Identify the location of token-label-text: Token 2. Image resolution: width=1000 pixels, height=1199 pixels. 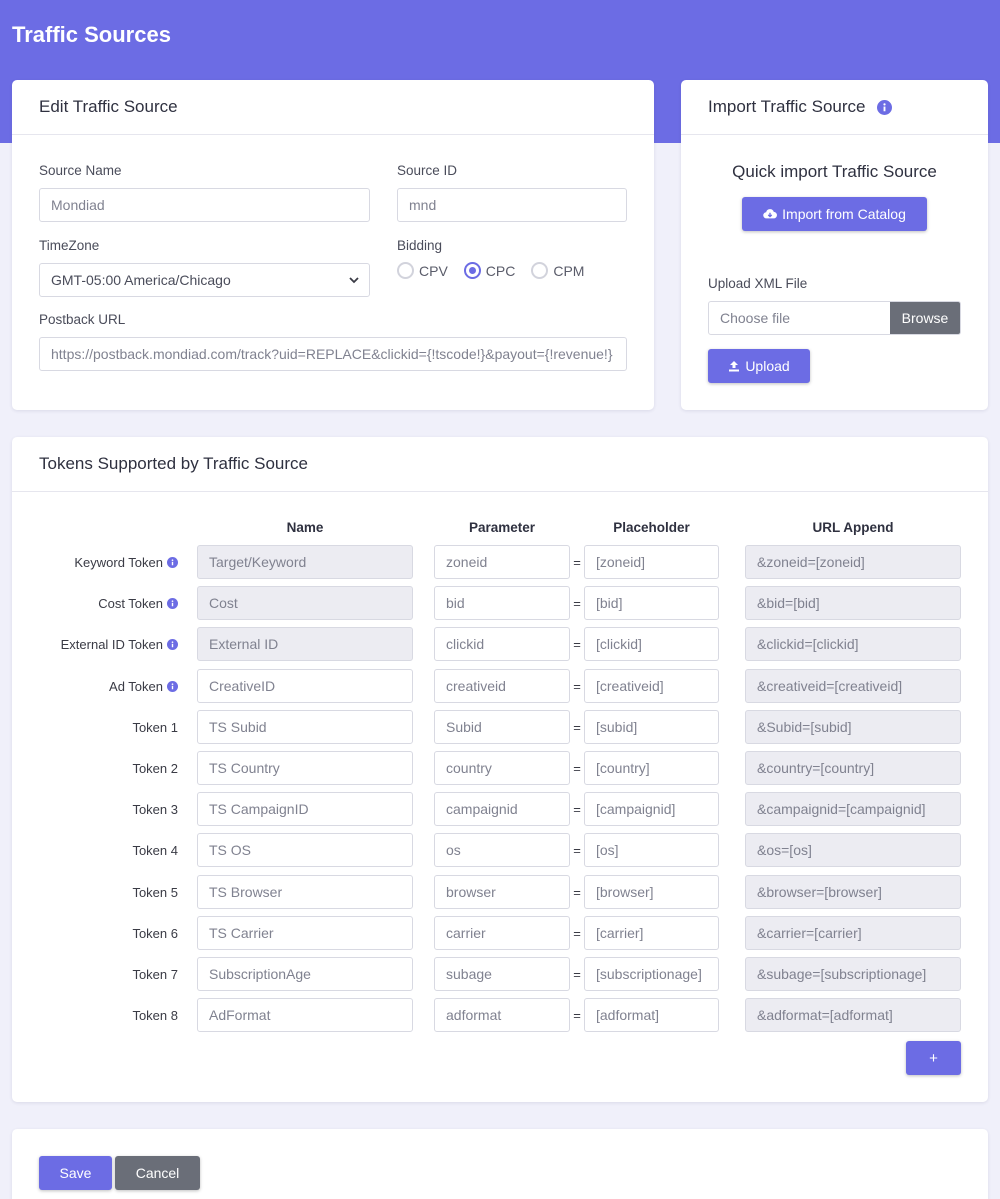
(155, 768).